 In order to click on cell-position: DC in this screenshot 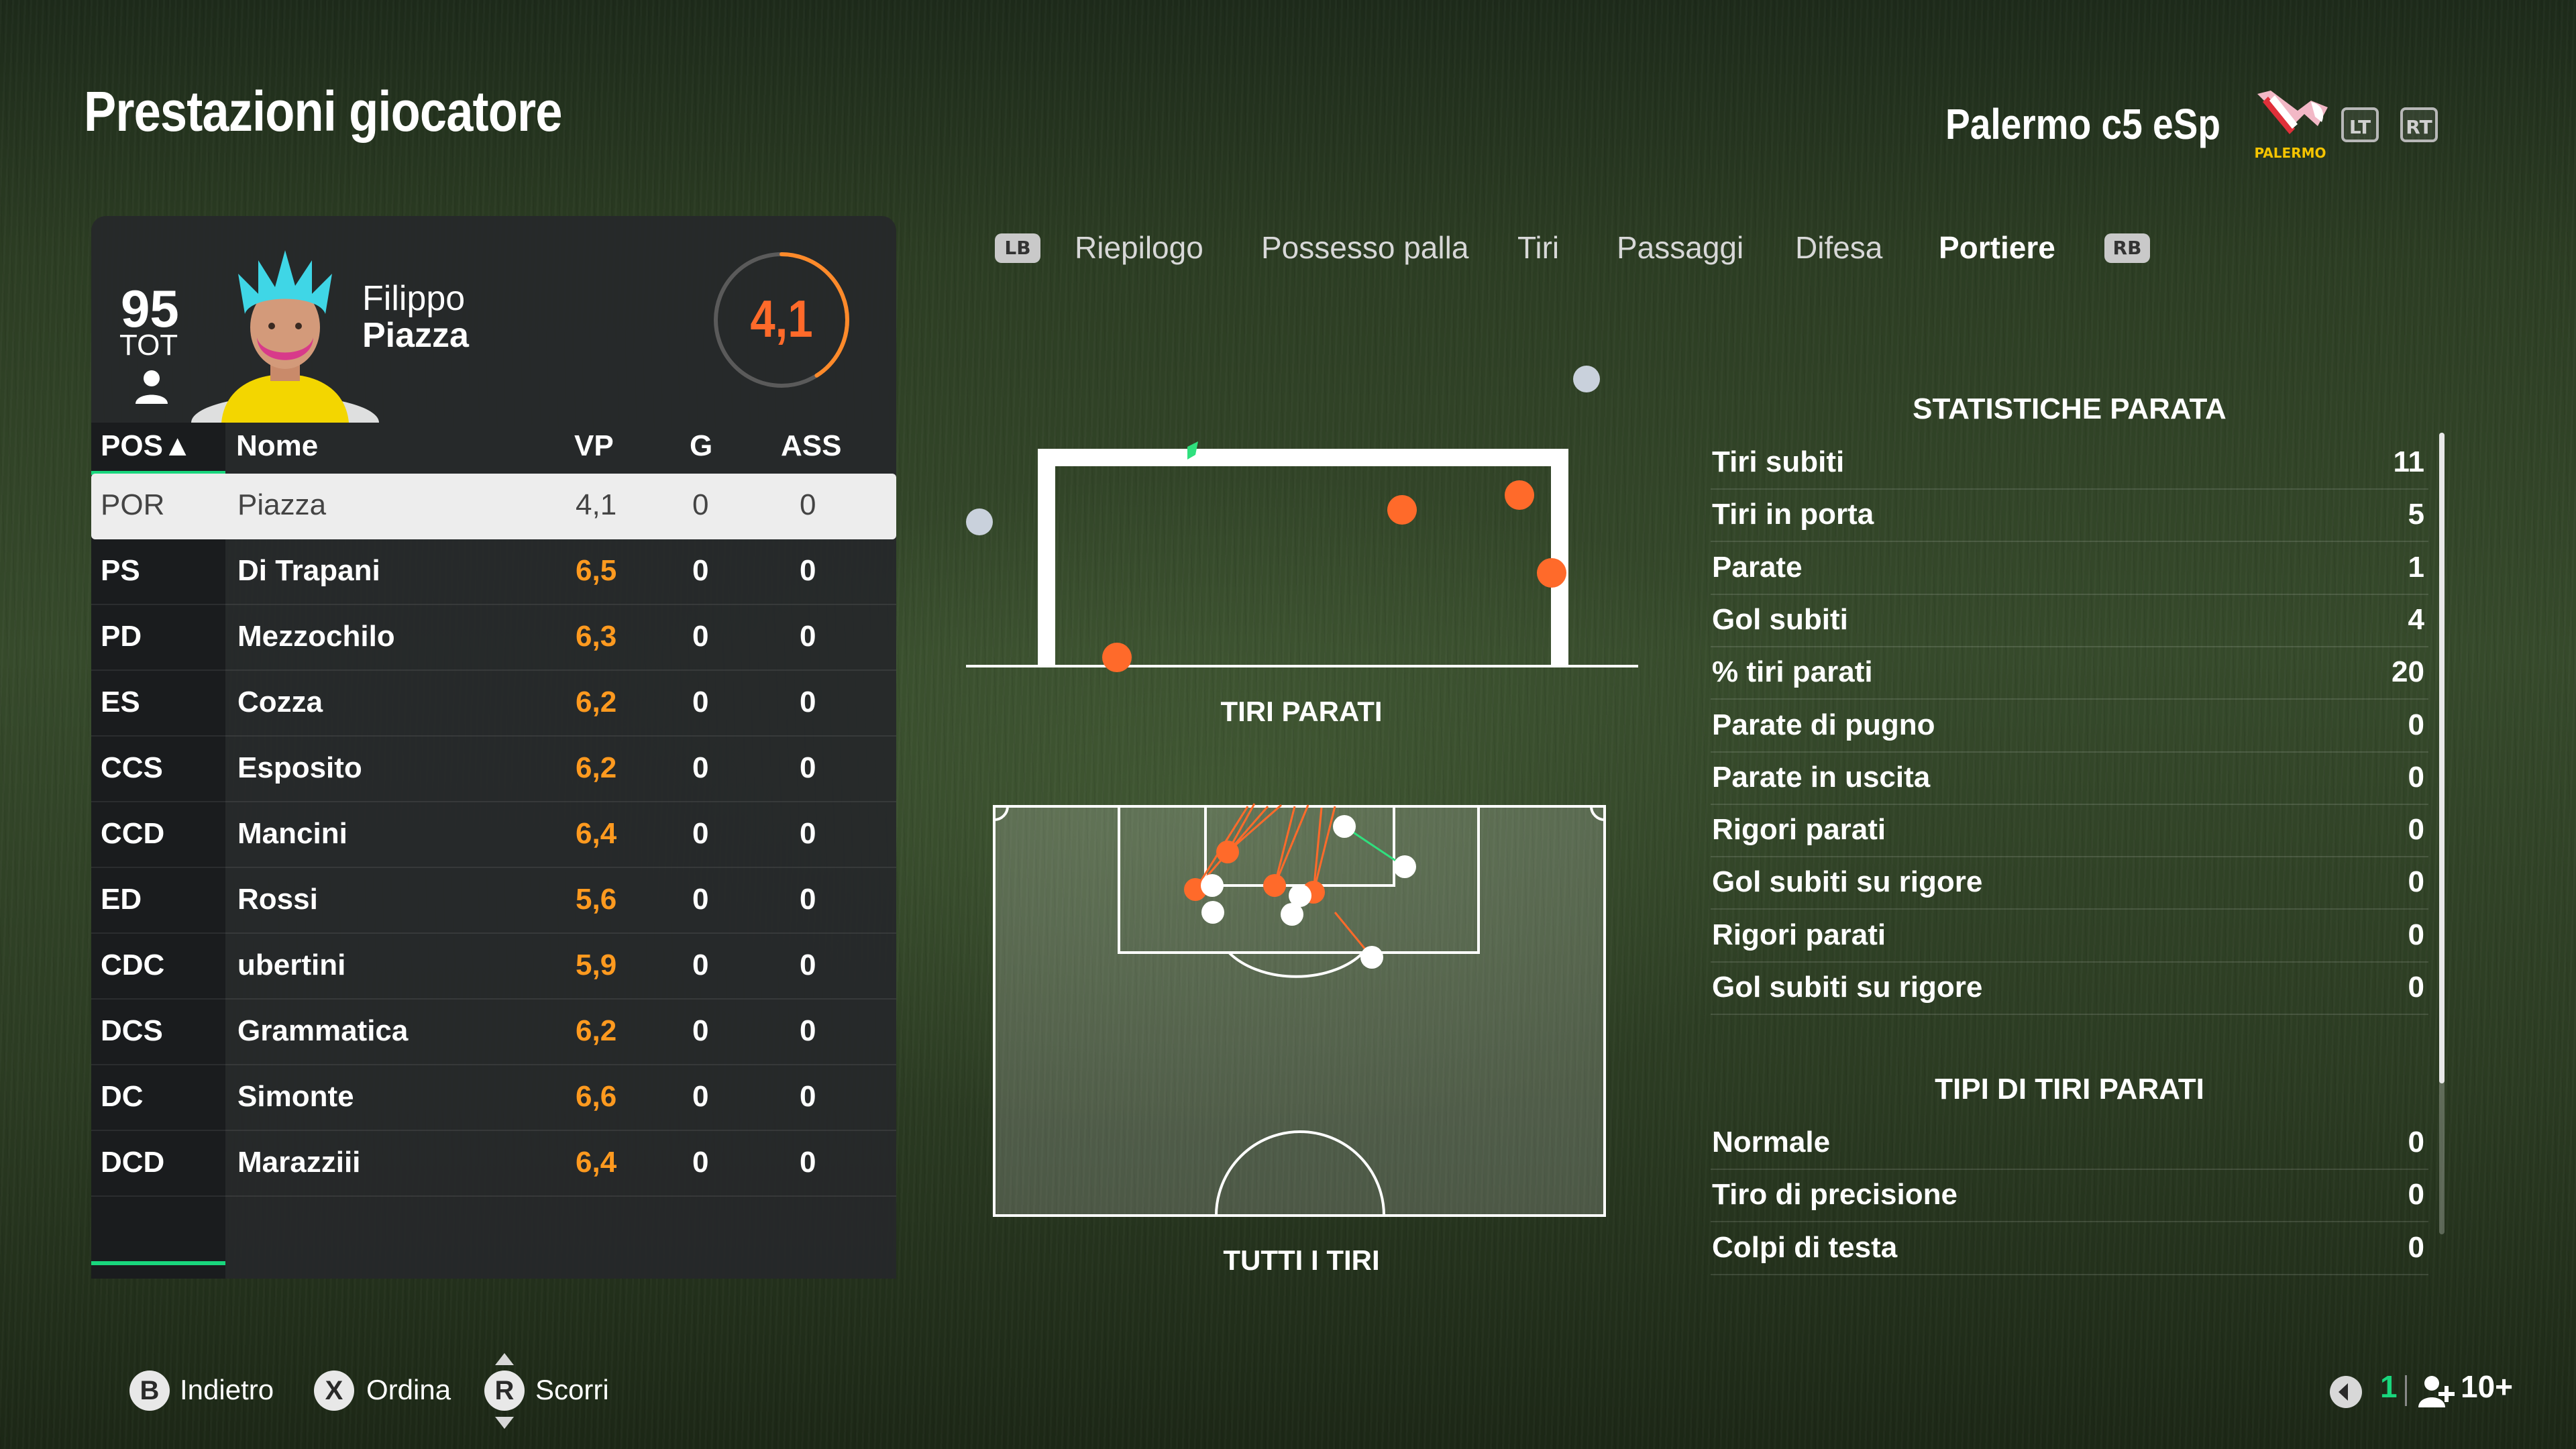, I will do `click(122, 1096)`.